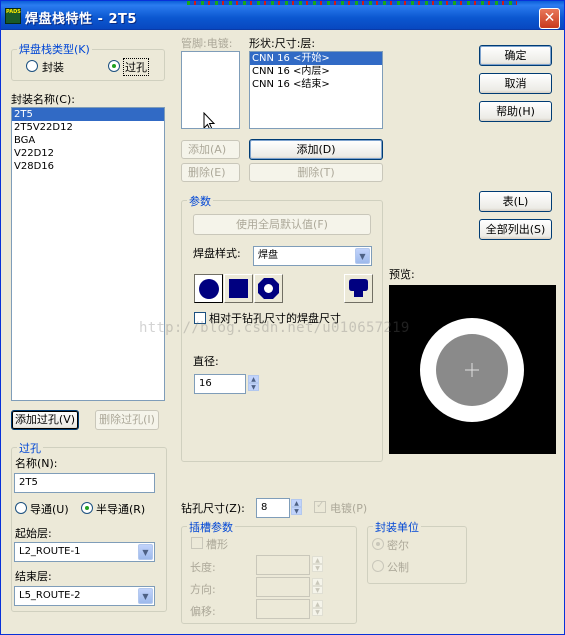 This screenshot has height=635, width=565. Describe the element at coordinates (213, 508) in the screenshot. I see `drill-size-label: 钻孔尺寸(Z):` at that location.